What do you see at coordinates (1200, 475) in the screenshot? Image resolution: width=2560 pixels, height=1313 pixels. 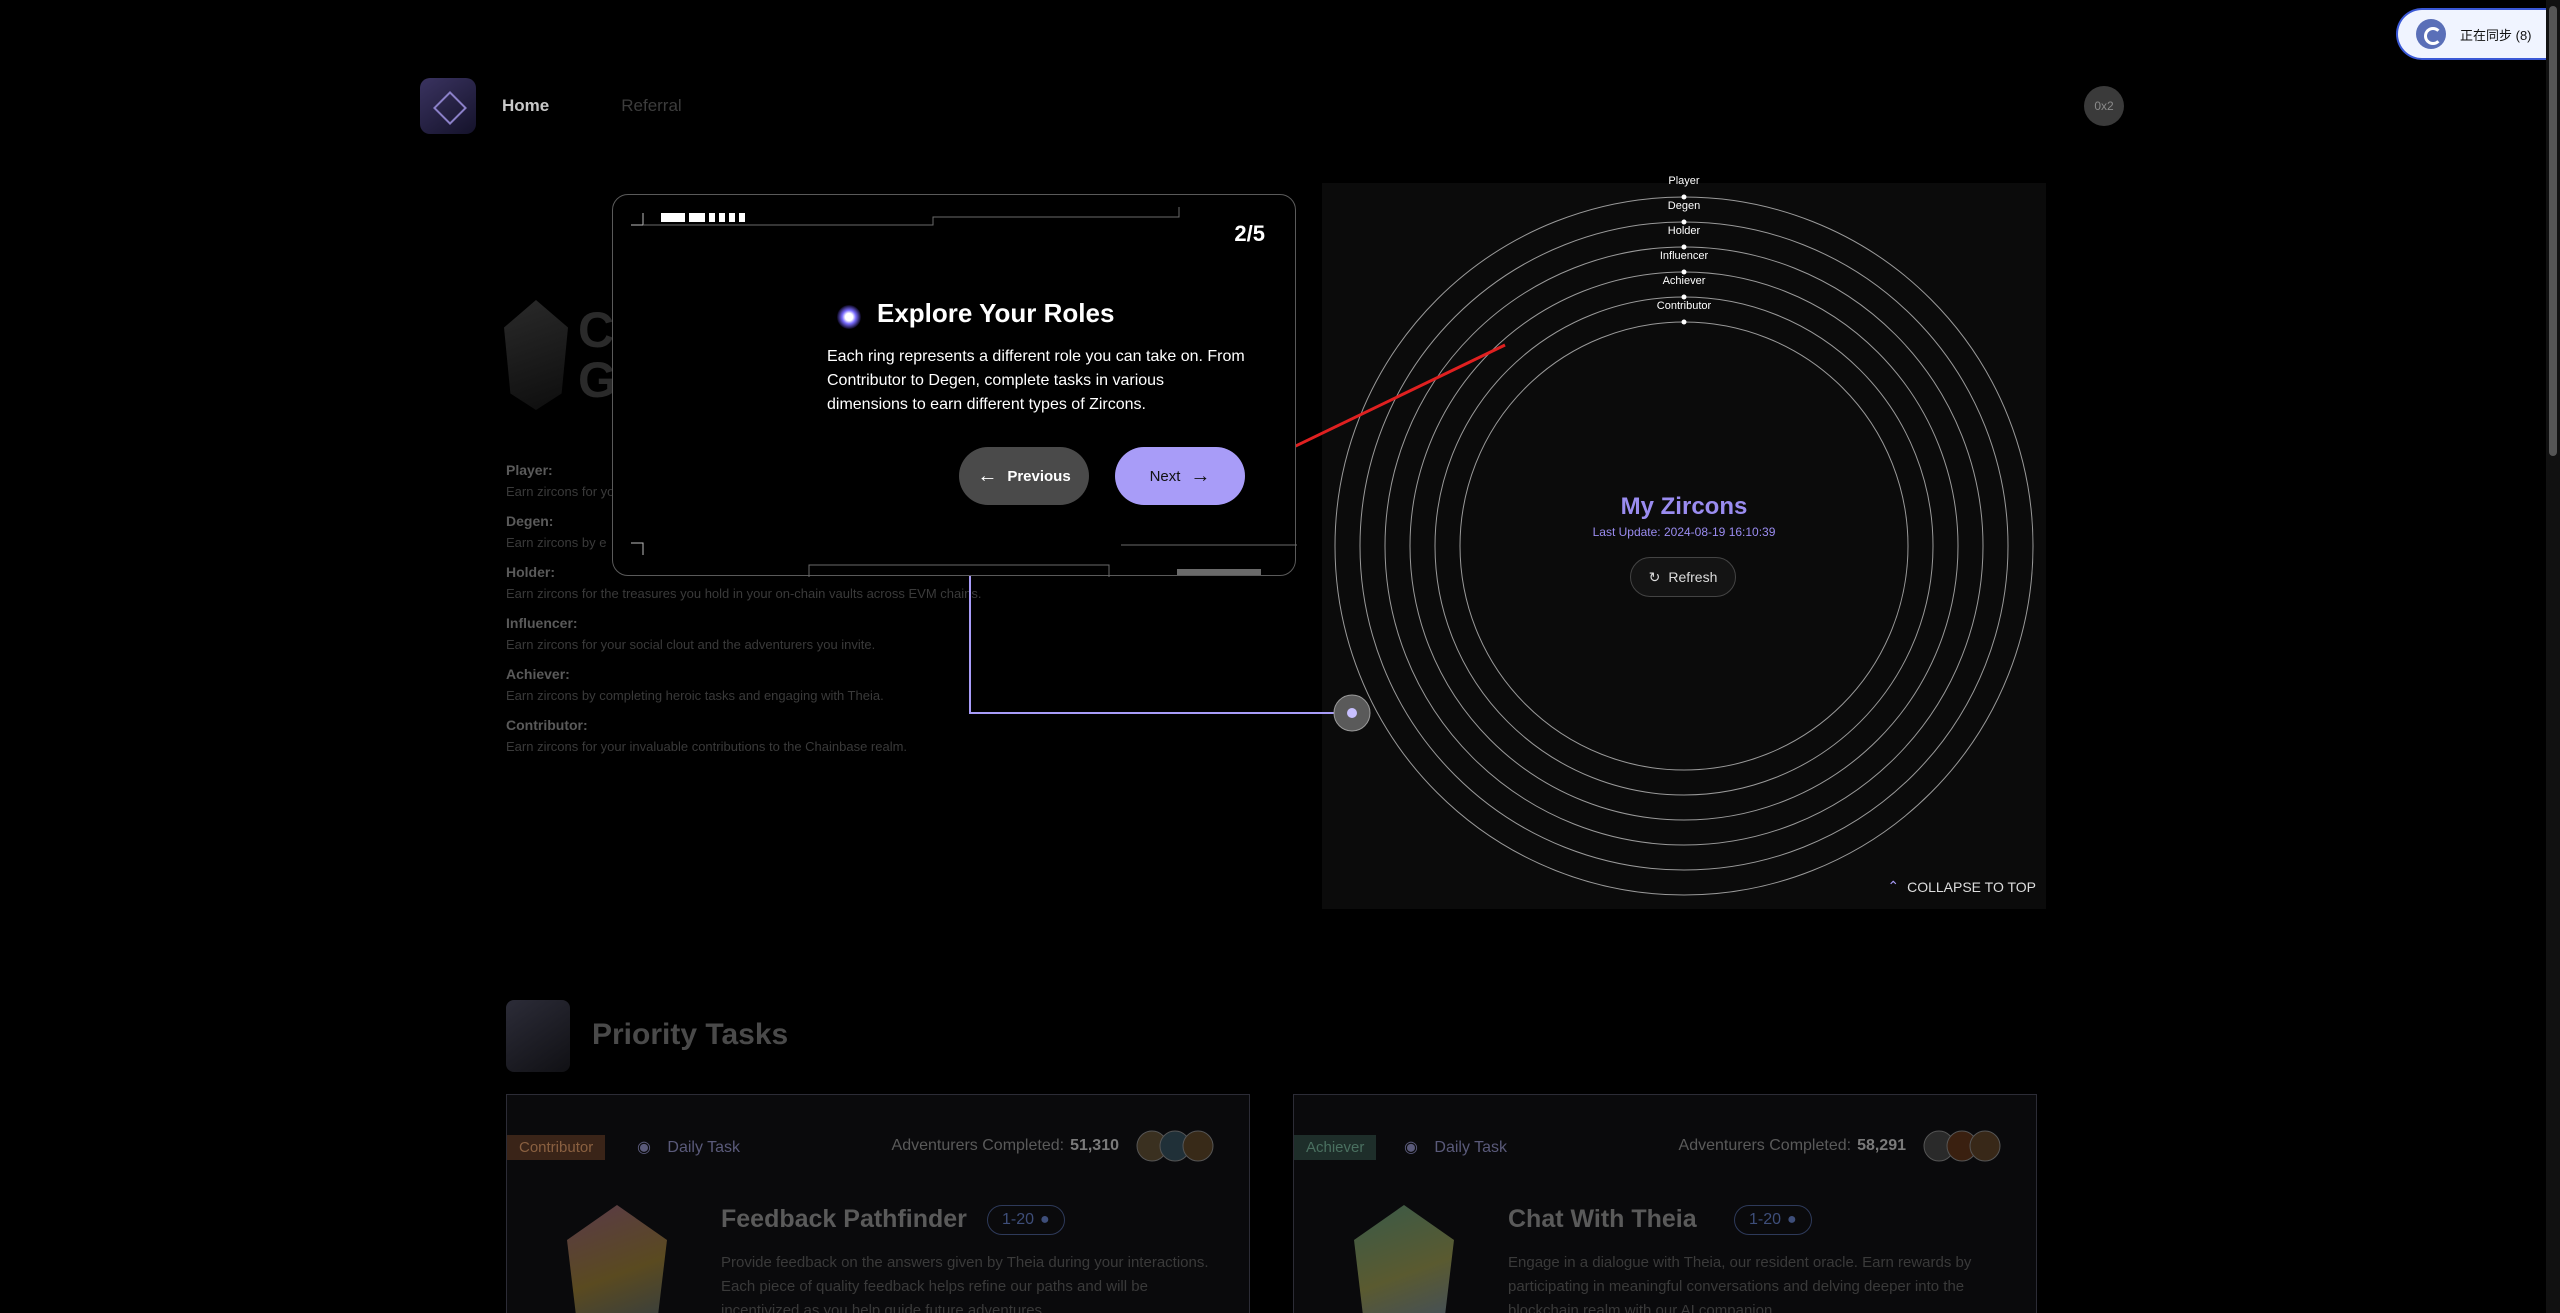 I see `arrow-right-icon: →` at bounding box center [1200, 475].